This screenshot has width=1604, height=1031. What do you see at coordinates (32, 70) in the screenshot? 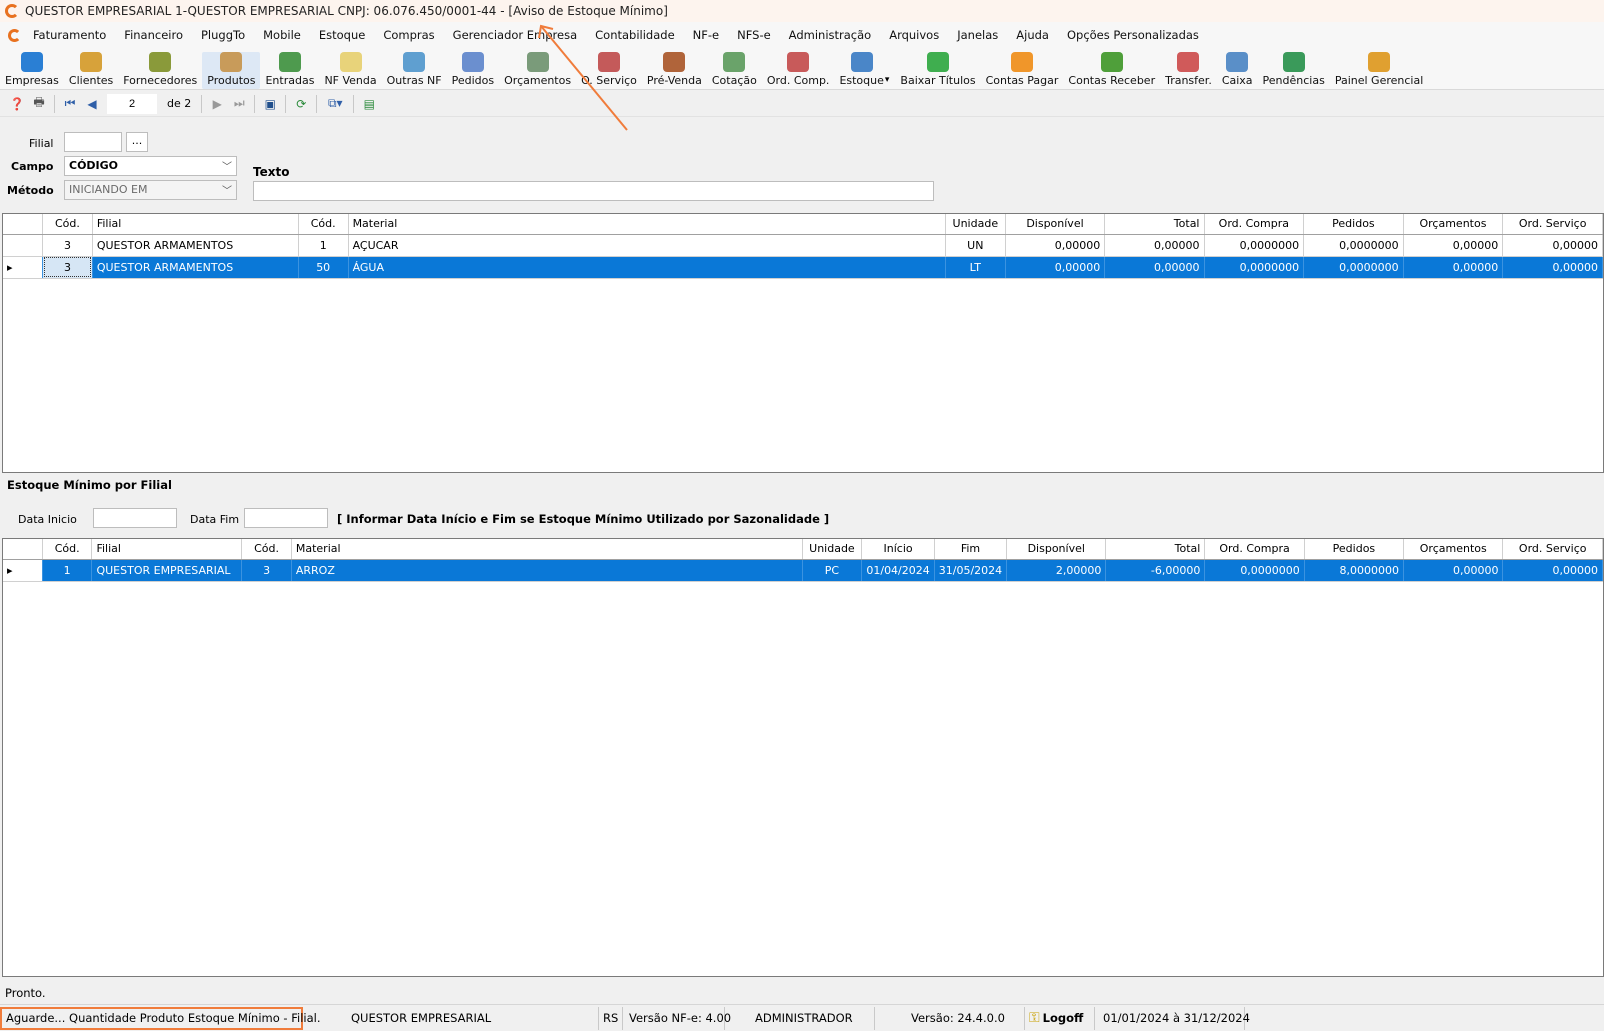
I see `toolbar-button-empresas: Empresas` at bounding box center [32, 70].